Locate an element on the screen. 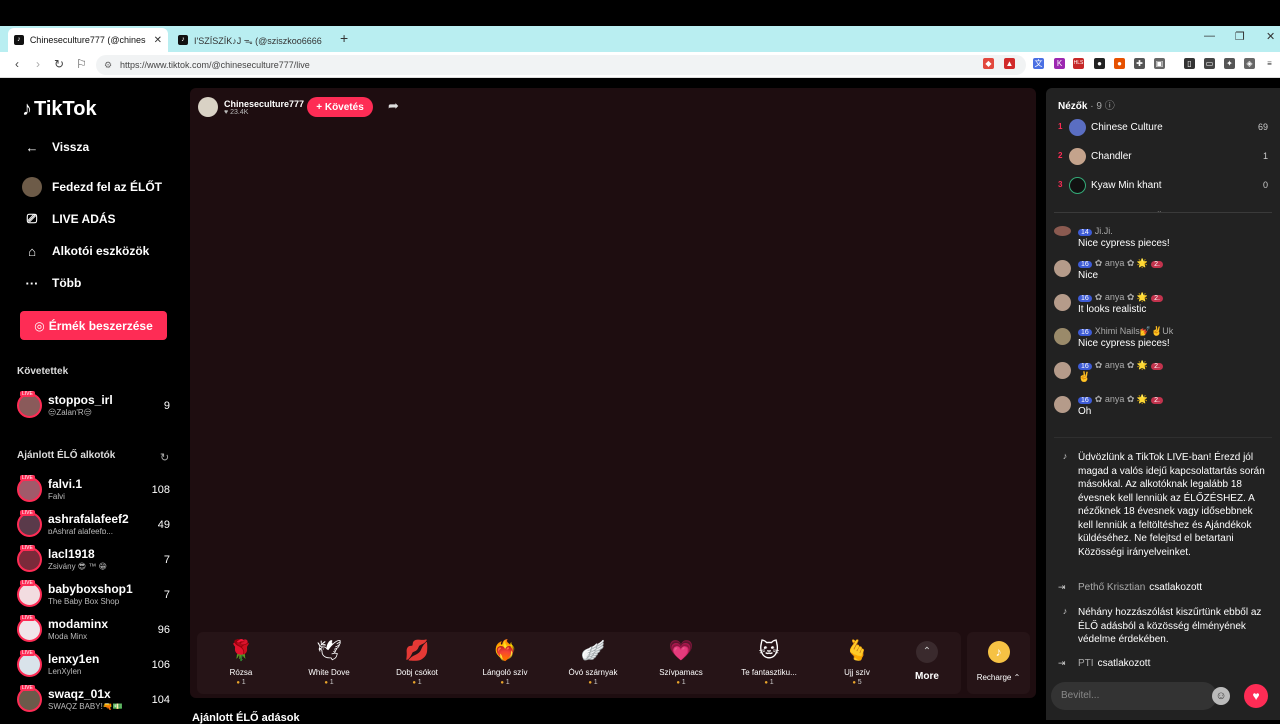 This screenshot has width=1280, height=724. restore-icon: ❐ is located at coordinates (1240, 36).